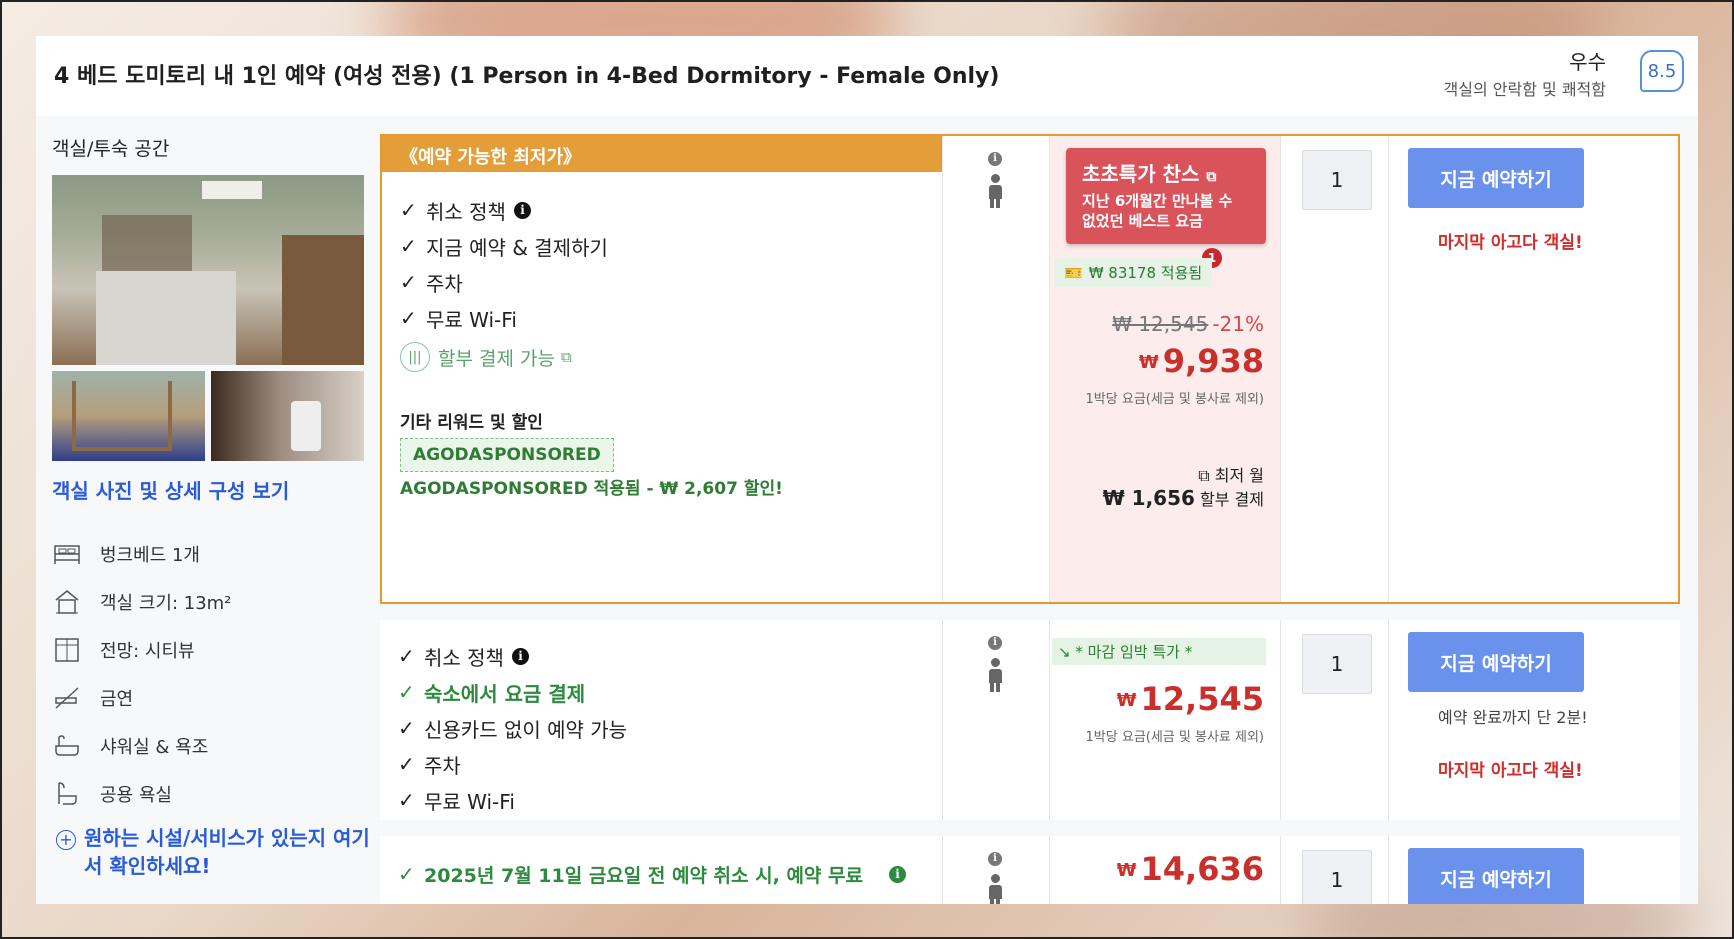  Describe the element at coordinates (212, 746) in the screenshot. I see `feature-item: 샤워실 & 욕조` at that location.